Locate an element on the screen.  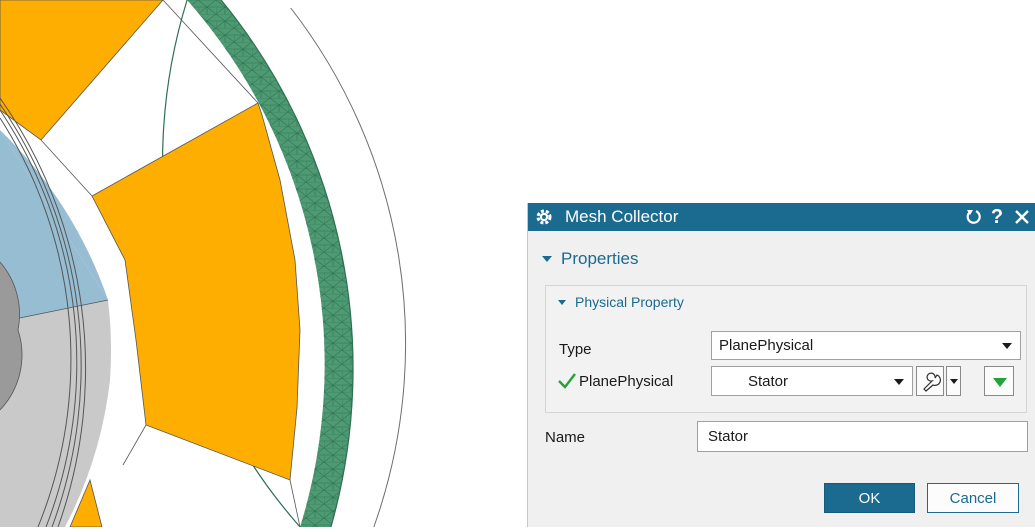
help-icon: ? is located at coordinates (997, 217).